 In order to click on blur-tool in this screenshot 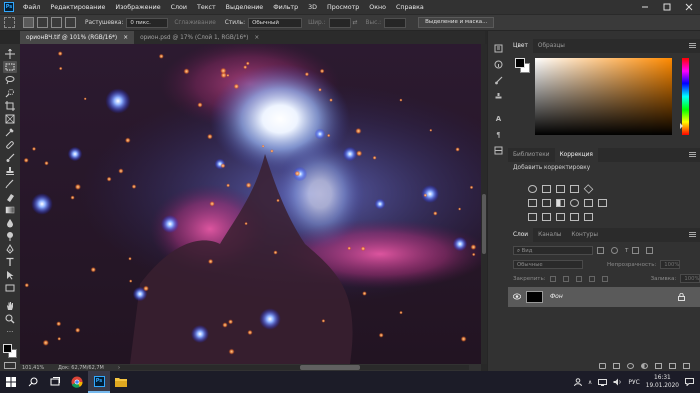, I will do `click(10, 223)`.